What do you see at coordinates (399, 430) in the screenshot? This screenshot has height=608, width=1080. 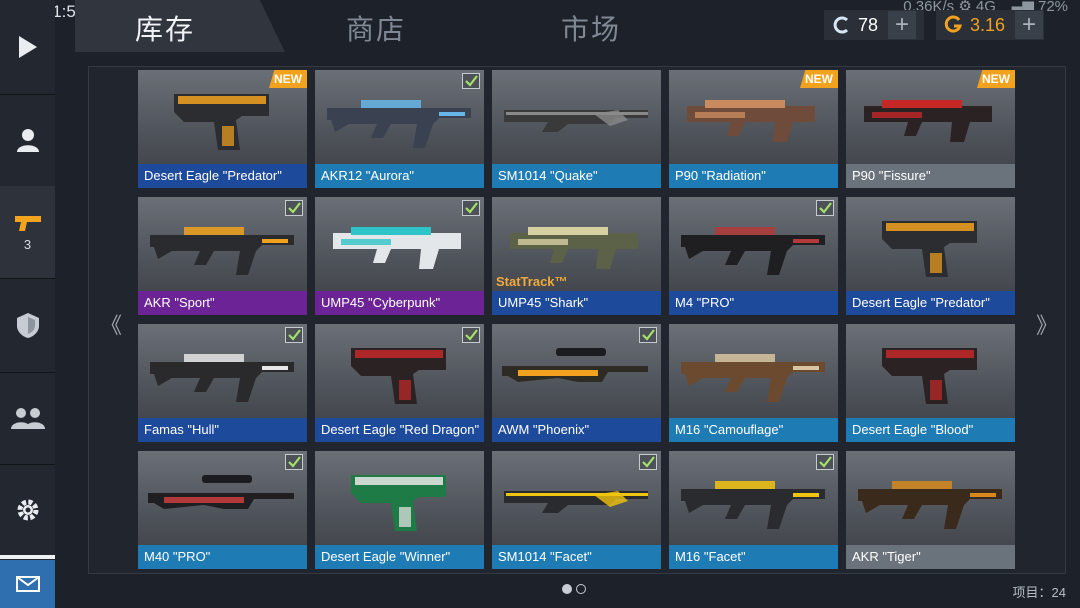 I see `weapon-name: Desert Eagle "Red Dragon"` at bounding box center [399, 430].